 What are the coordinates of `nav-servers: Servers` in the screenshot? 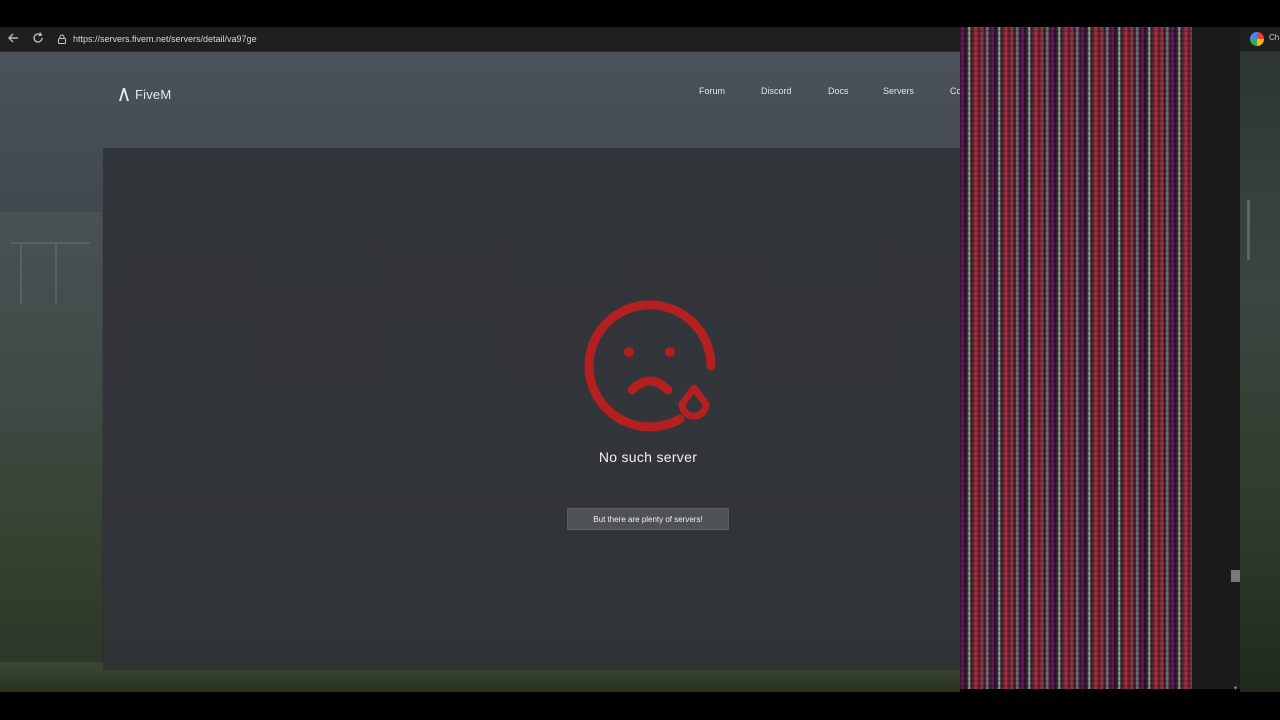 It's located at (898, 91).